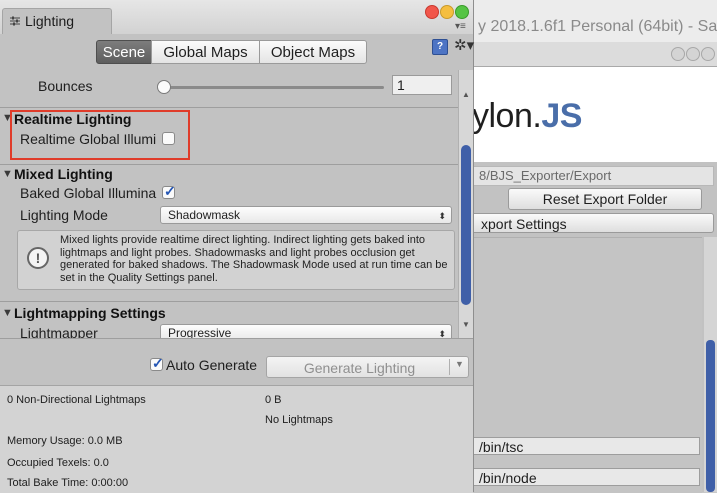 This screenshot has width=717, height=493. Describe the element at coordinates (464, 45) in the screenshot. I see `gear-icon: ✲▾` at that location.